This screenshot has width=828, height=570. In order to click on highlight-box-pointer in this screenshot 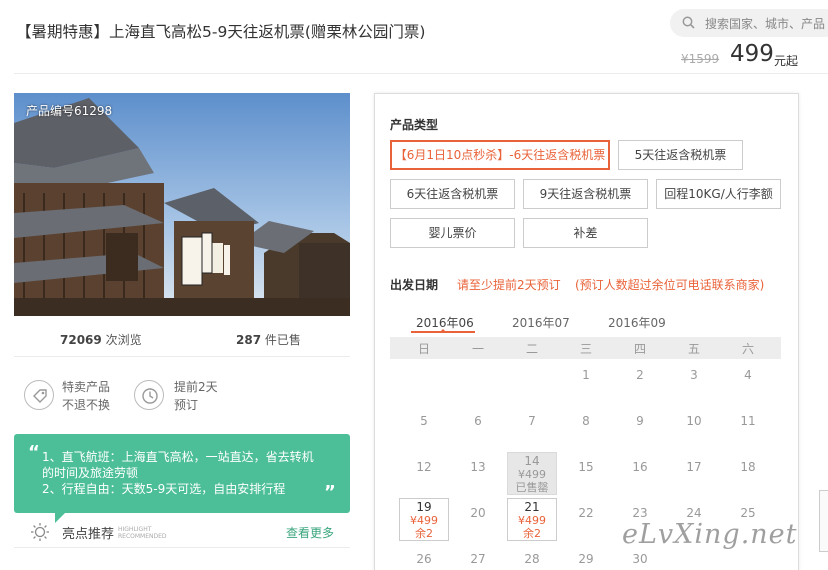, I will do `click(60, 518)`.